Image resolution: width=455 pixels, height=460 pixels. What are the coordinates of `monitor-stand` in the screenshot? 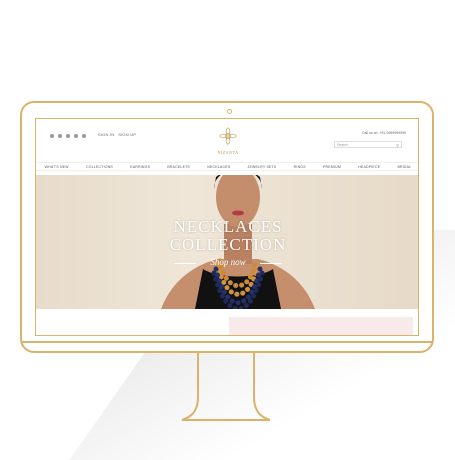 It's located at (226, 387).